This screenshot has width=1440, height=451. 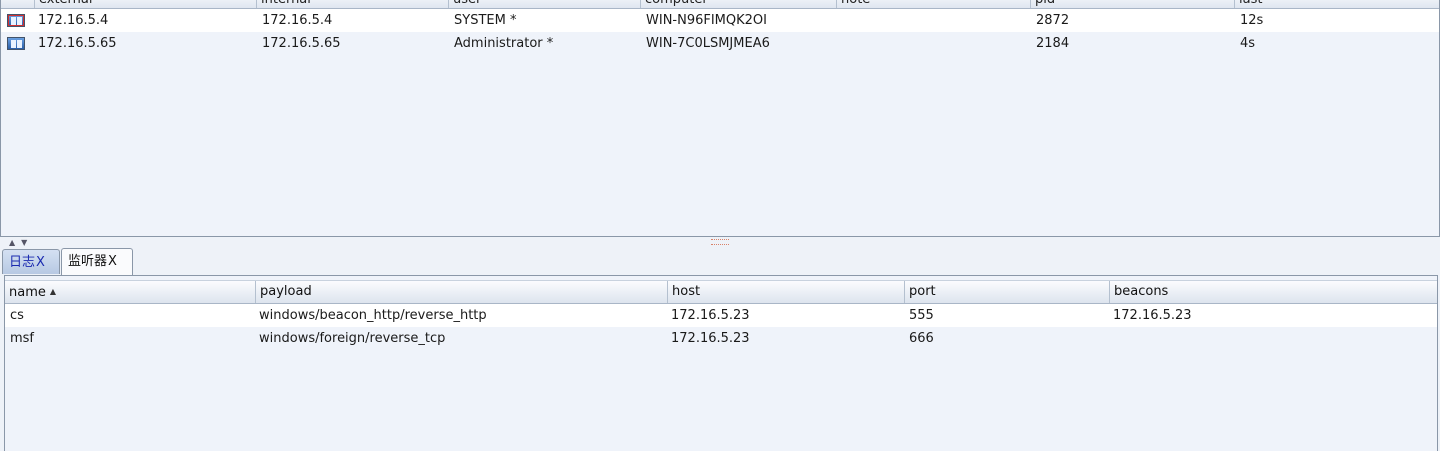 What do you see at coordinates (544, 4) in the screenshot?
I see `column-header-user: user` at bounding box center [544, 4].